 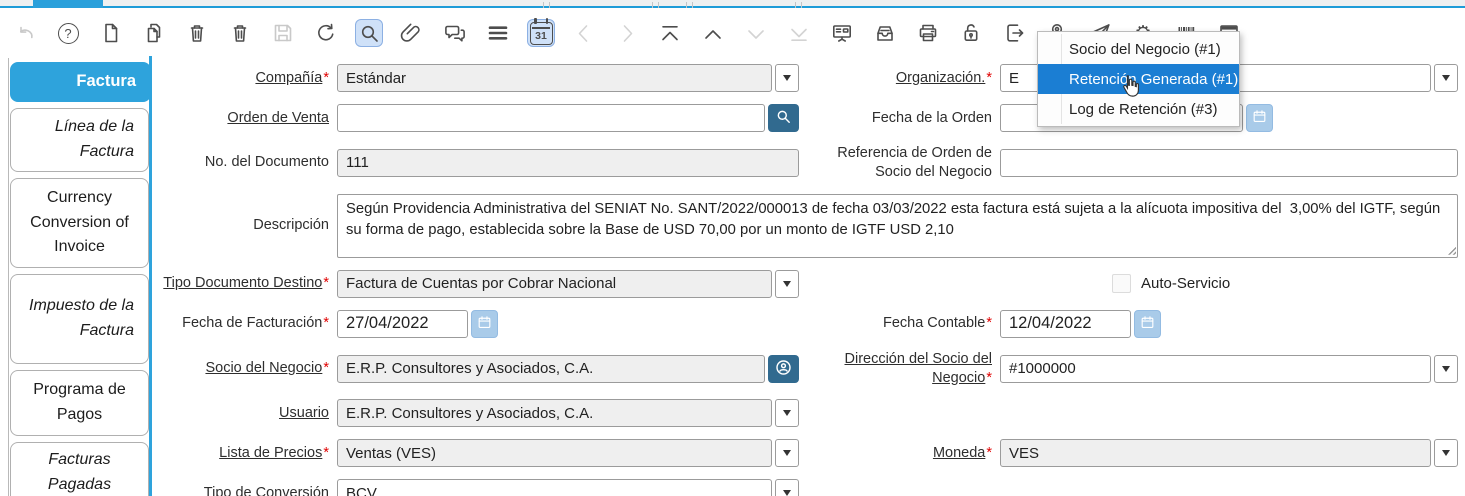 What do you see at coordinates (455, 33) in the screenshot?
I see `chat-icon` at bounding box center [455, 33].